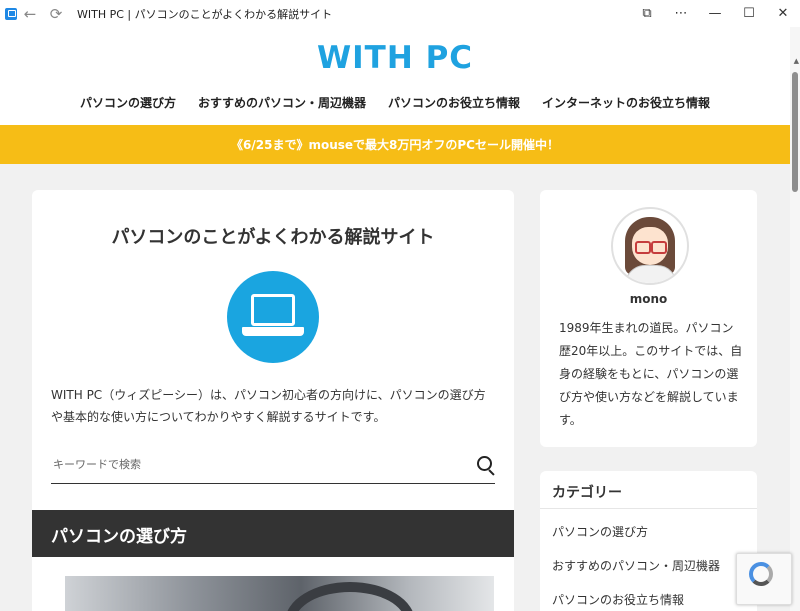  I want to click on nav-item-internet-tips: インターネットのお役立ち情報, so click(626, 102).